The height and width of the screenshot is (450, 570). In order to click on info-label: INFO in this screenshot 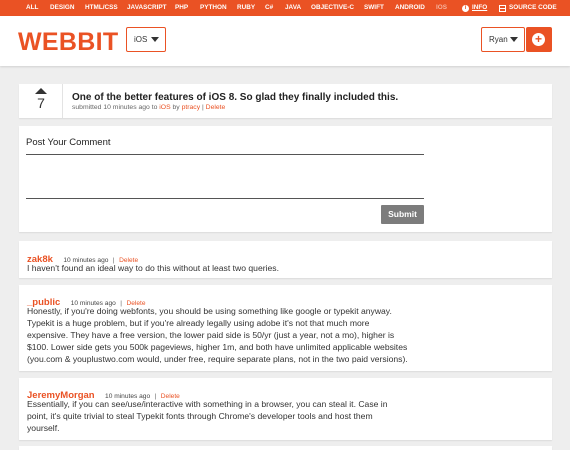, I will do `click(480, 7)`.